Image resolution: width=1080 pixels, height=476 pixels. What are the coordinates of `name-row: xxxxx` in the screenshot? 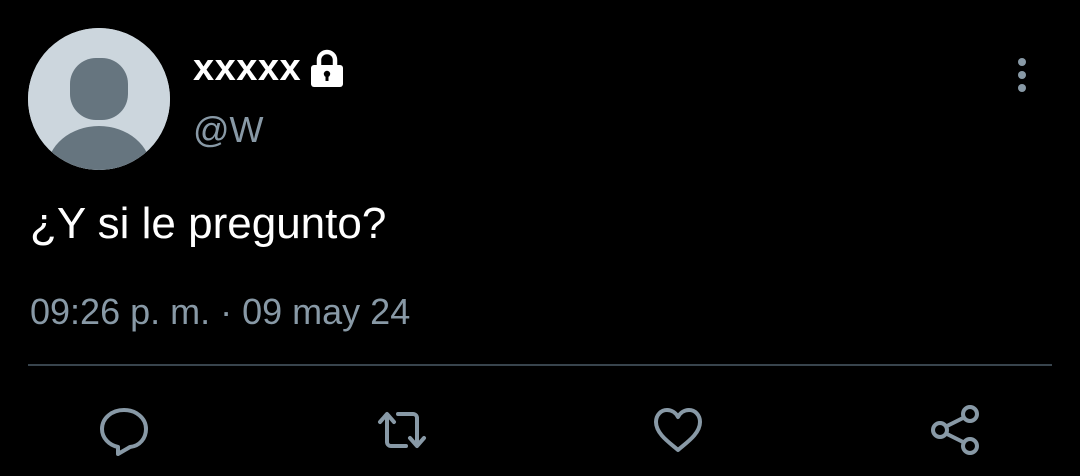 It's located at (270, 68).